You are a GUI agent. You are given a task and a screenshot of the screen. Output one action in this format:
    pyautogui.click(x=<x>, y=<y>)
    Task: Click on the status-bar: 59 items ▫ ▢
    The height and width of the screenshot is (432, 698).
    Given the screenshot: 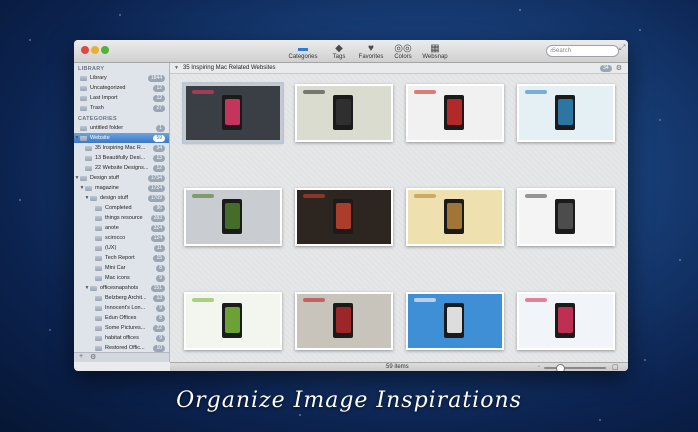 What is the action you would take?
    pyautogui.click(x=399, y=366)
    